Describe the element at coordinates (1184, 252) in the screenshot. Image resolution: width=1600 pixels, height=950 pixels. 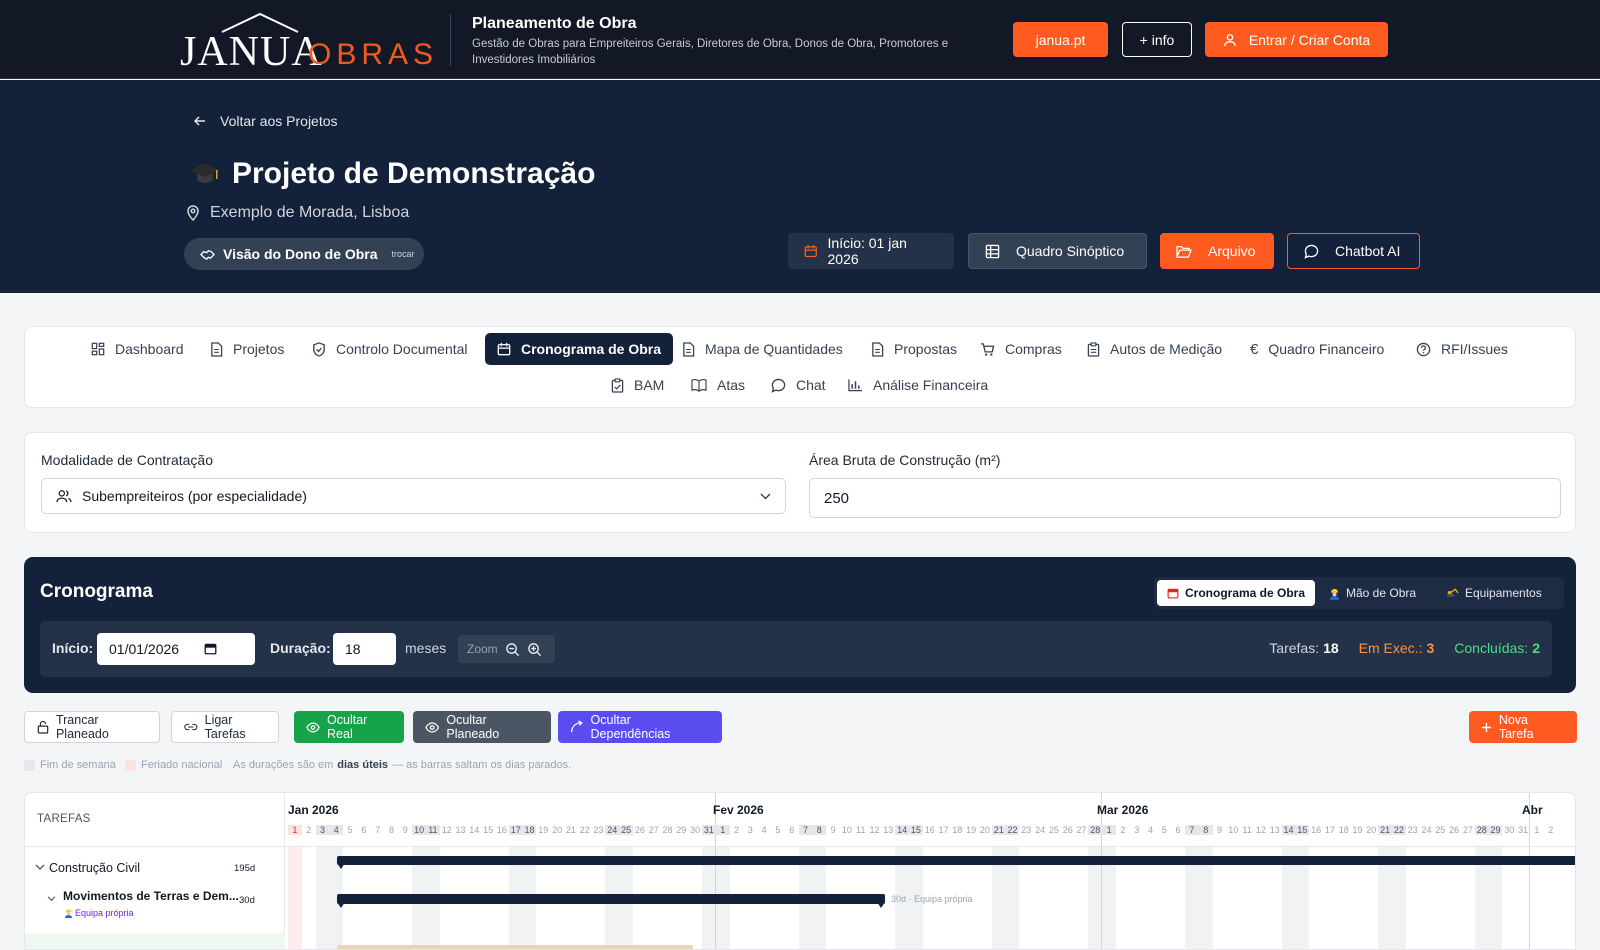
I see `folder-open-icon` at that location.